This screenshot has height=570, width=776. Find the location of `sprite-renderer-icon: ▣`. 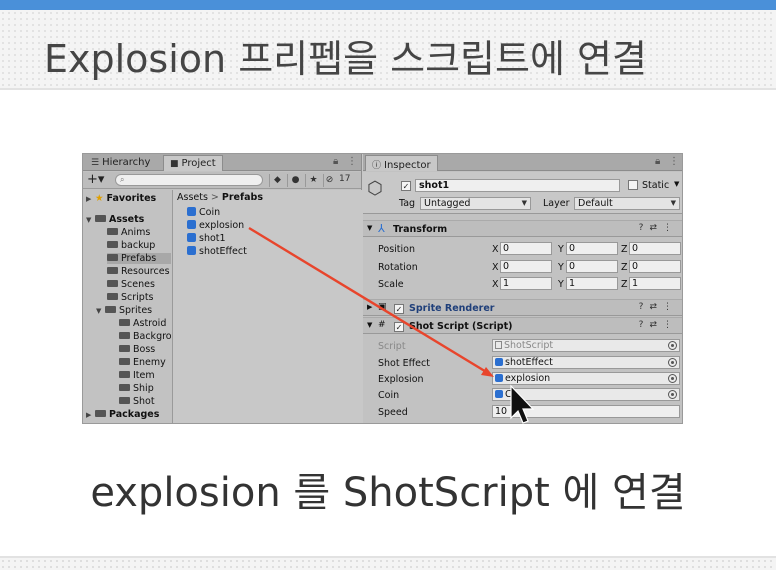

sprite-renderer-icon: ▣ is located at coordinates (382, 307).